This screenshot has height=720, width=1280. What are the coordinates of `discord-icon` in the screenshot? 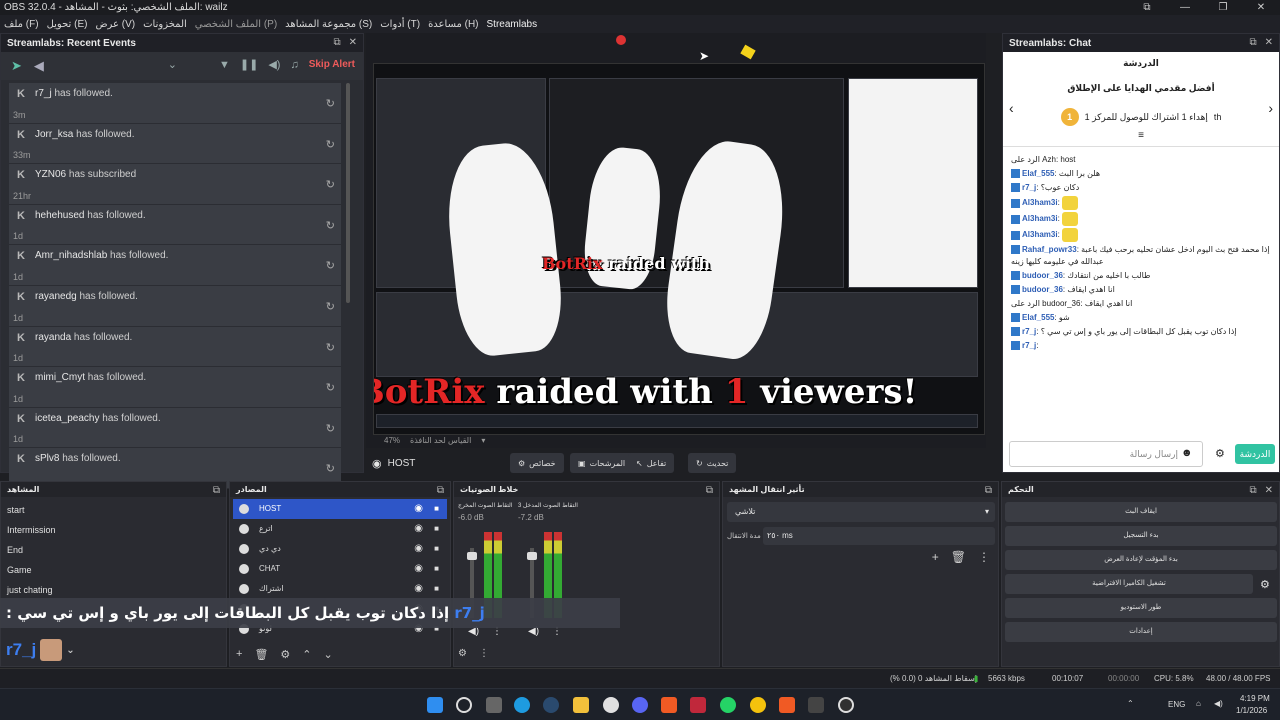 It's located at (640, 705).